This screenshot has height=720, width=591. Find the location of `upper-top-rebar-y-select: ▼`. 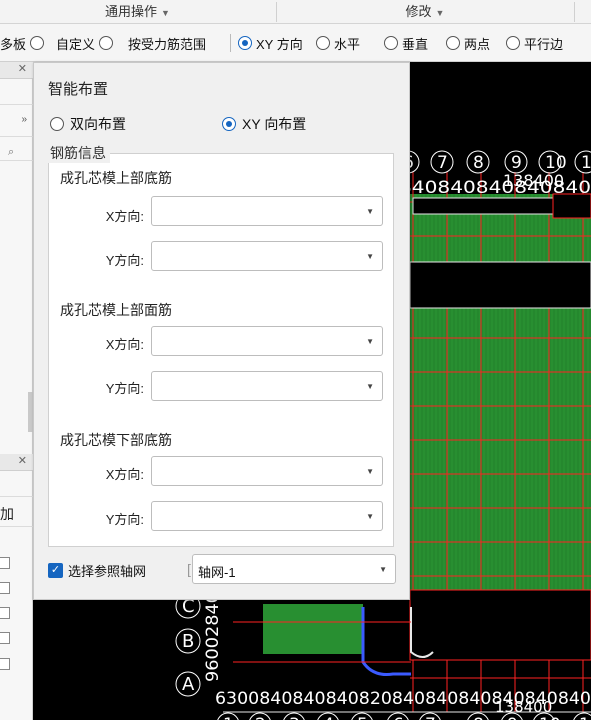

upper-top-rebar-y-select: ▼ is located at coordinates (267, 386).